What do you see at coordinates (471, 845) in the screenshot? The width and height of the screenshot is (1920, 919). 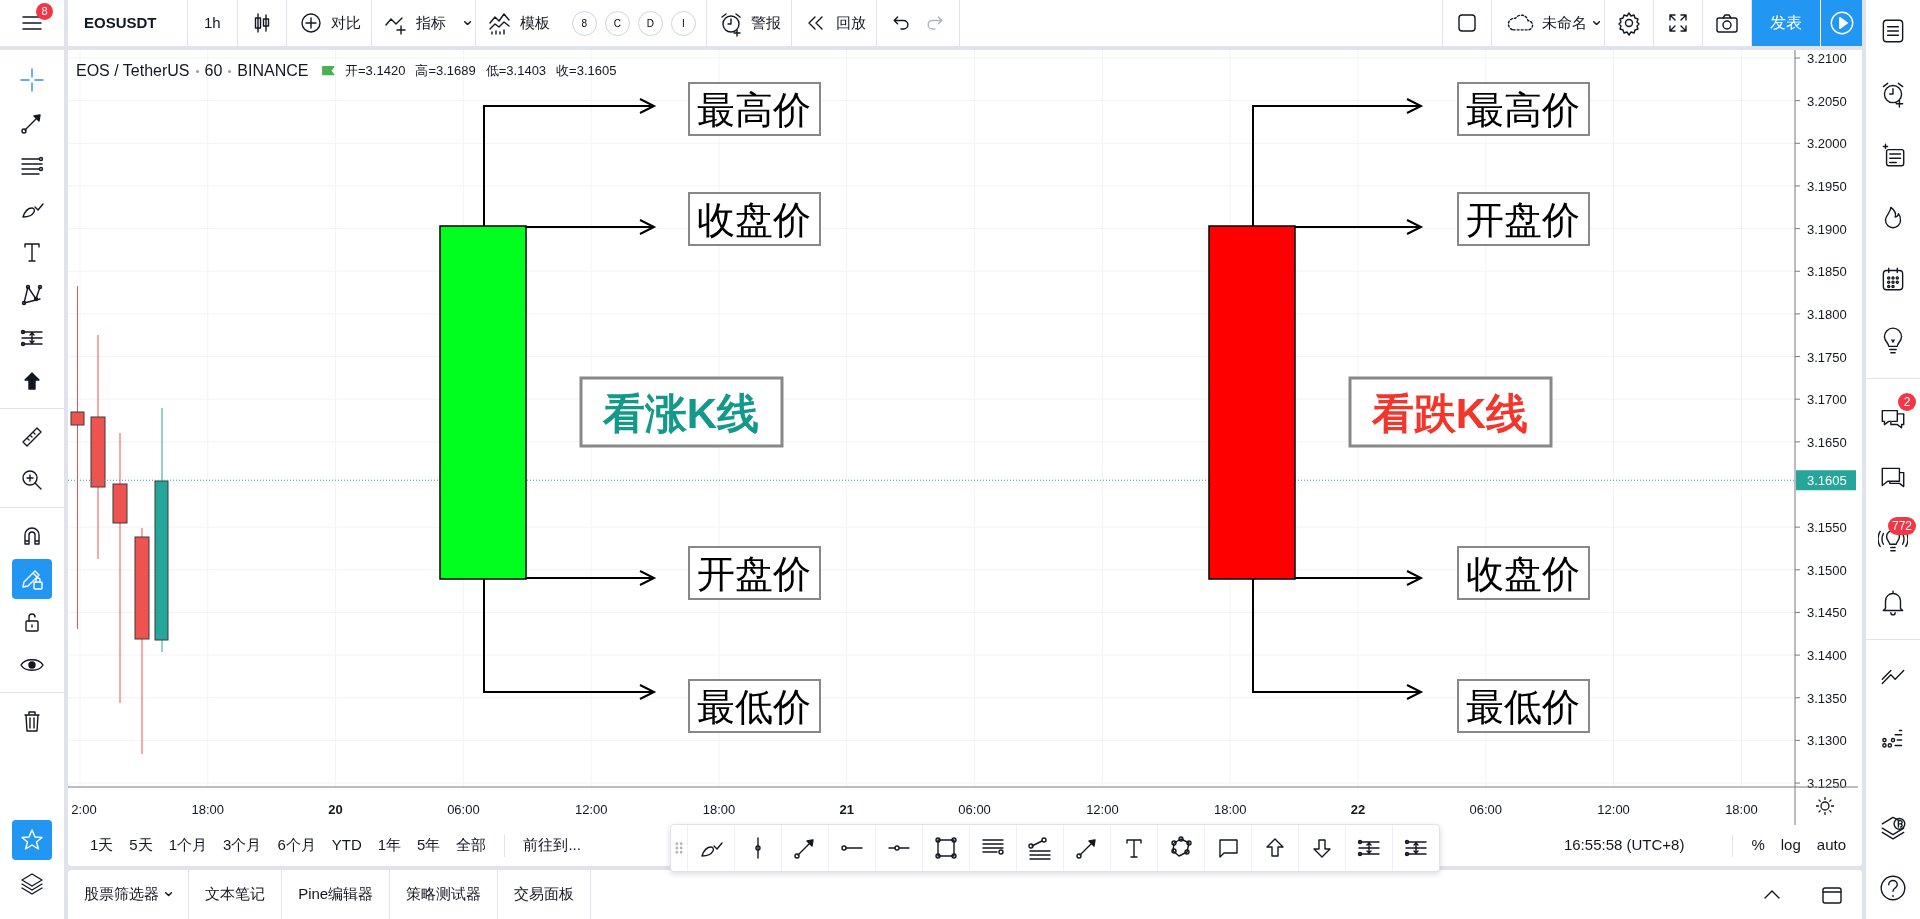 I see `range-button: 全部` at bounding box center [471, 845].